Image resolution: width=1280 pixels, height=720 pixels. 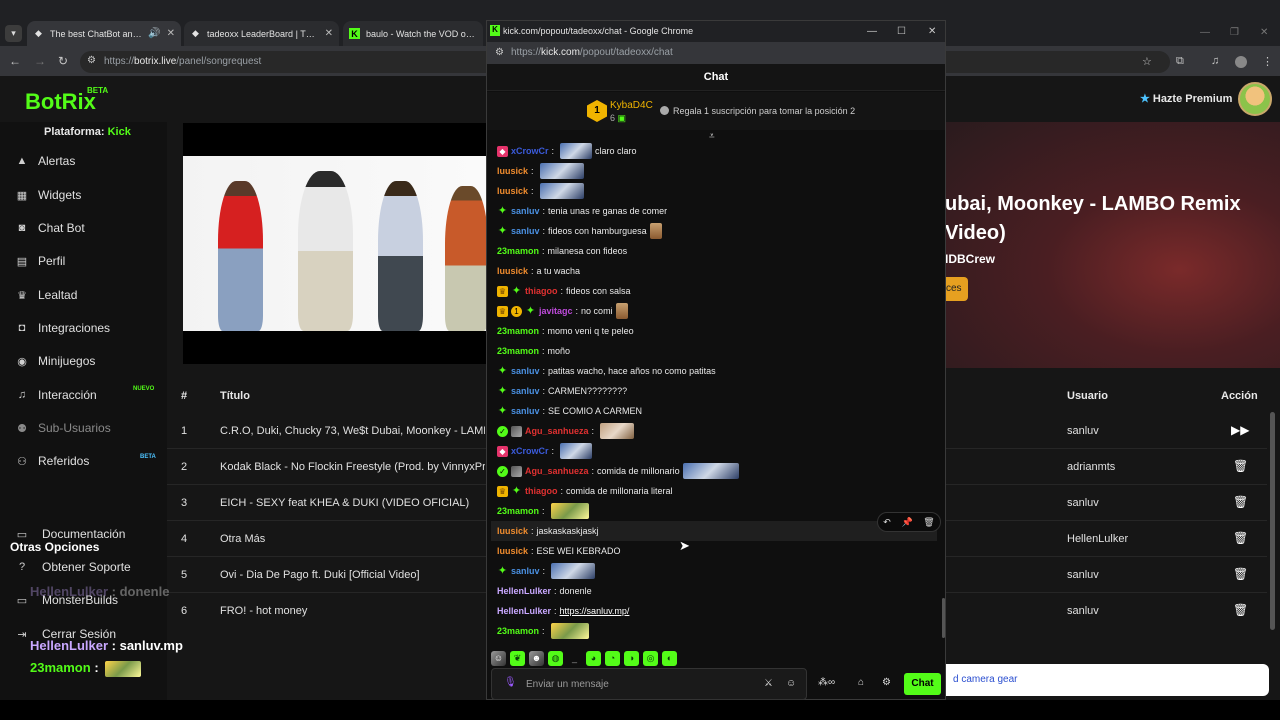 What do you see at coordinates (13, 33) in the screenshot?
I see `tab-search-button: ▾` at bounding box center [13, 33].